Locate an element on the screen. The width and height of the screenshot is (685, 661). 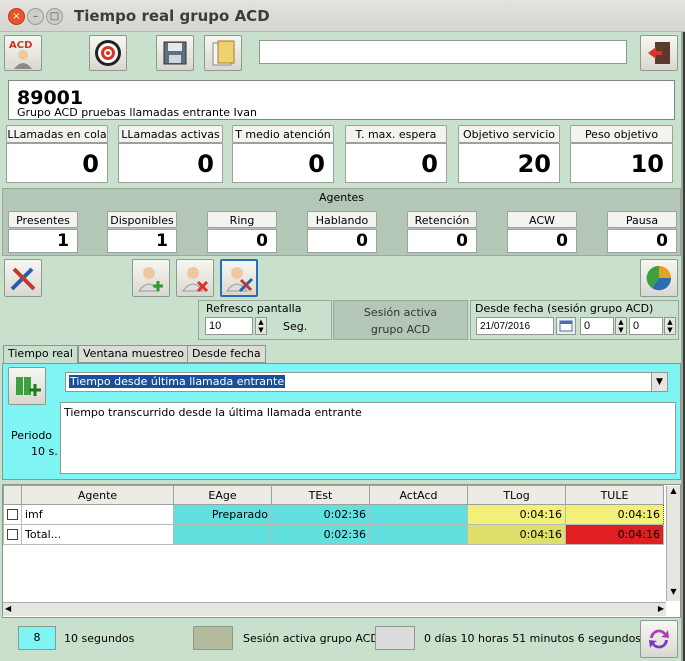
add-metric-button is located at coordinates (27, 386).